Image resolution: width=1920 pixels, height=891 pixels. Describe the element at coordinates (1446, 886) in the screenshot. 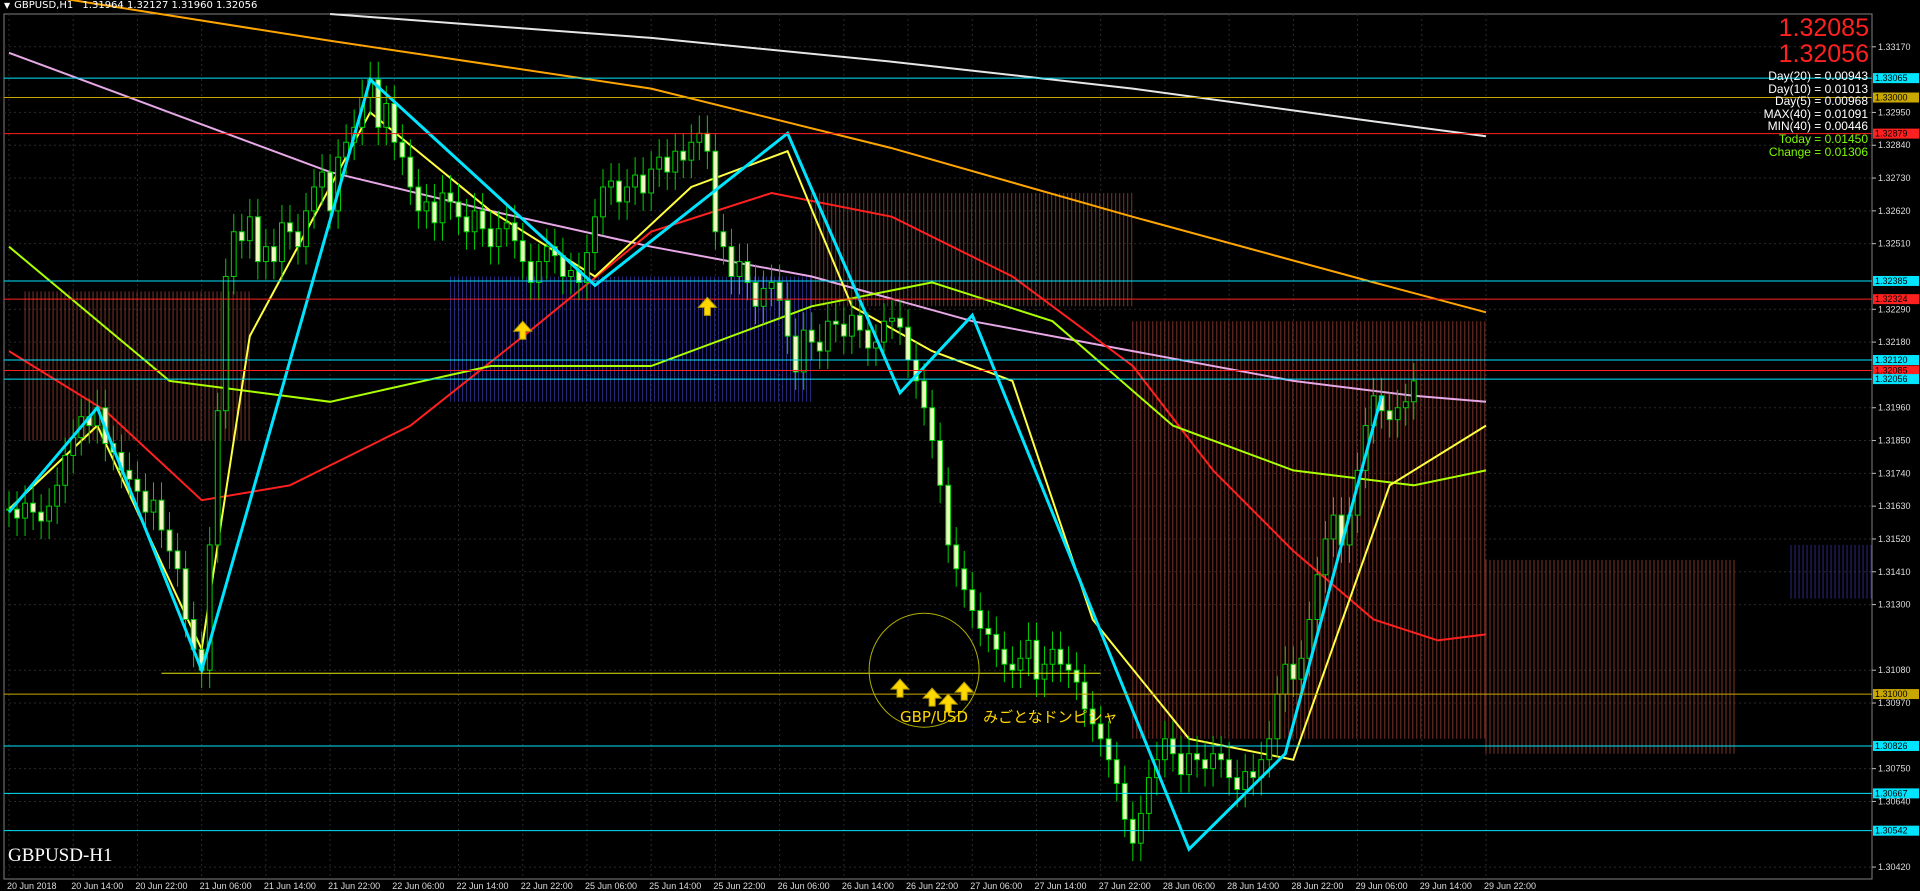

I see `time-tick-label: 29 Jun 14:00` at that location.